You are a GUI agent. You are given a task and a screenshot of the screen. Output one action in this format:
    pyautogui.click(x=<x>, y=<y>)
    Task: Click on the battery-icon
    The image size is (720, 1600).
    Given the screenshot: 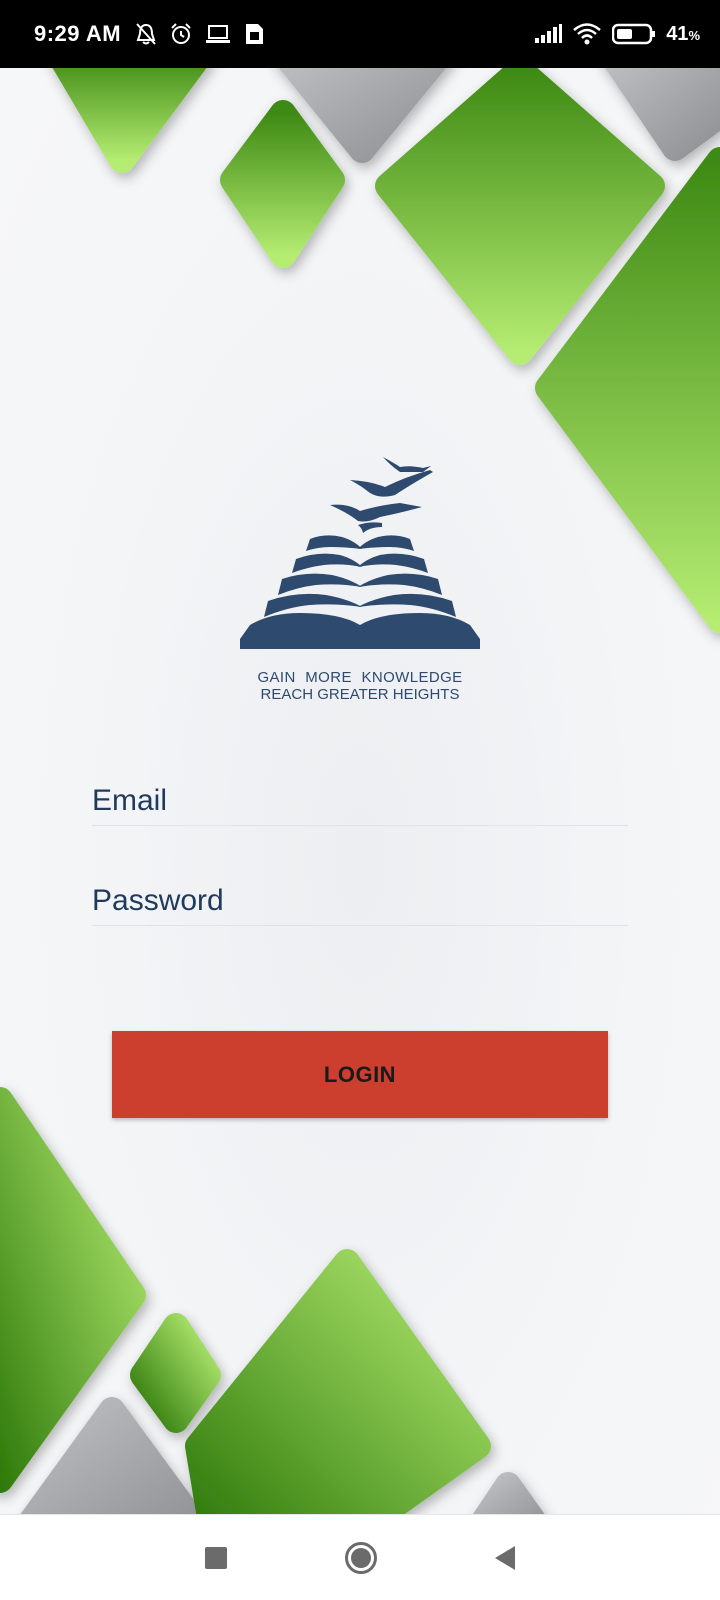 What is the action you would take?
    pyautogui.click(x=634, y=34)
    